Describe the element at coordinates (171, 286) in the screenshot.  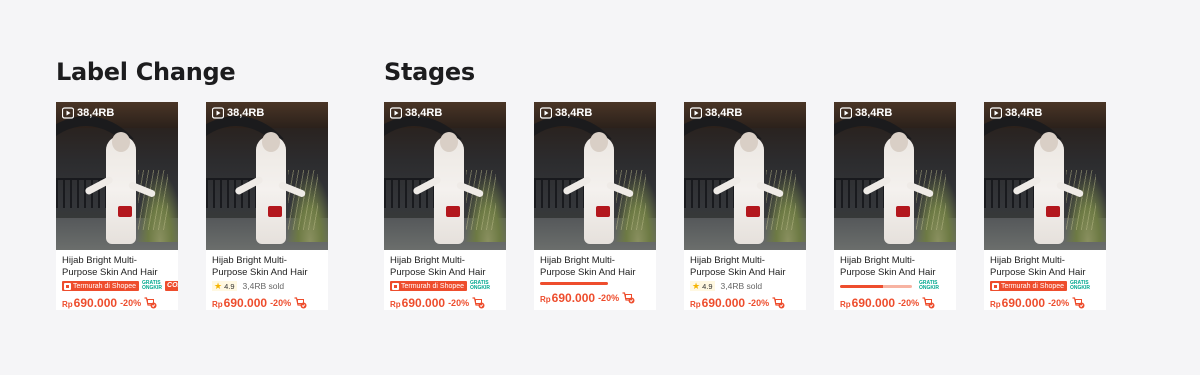
I see `badge-cod: COD` at that location.